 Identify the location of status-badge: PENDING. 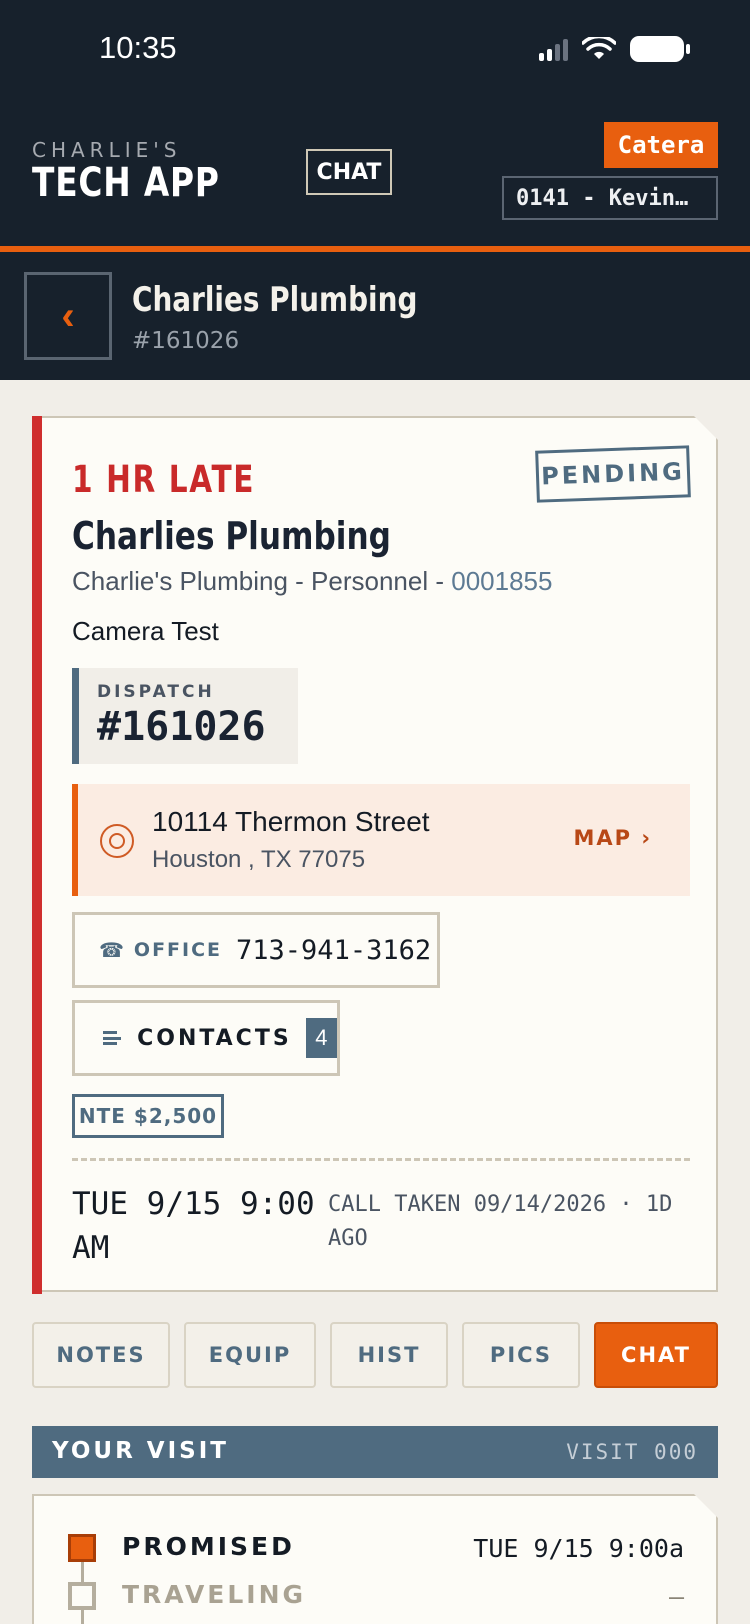
(613, 474).